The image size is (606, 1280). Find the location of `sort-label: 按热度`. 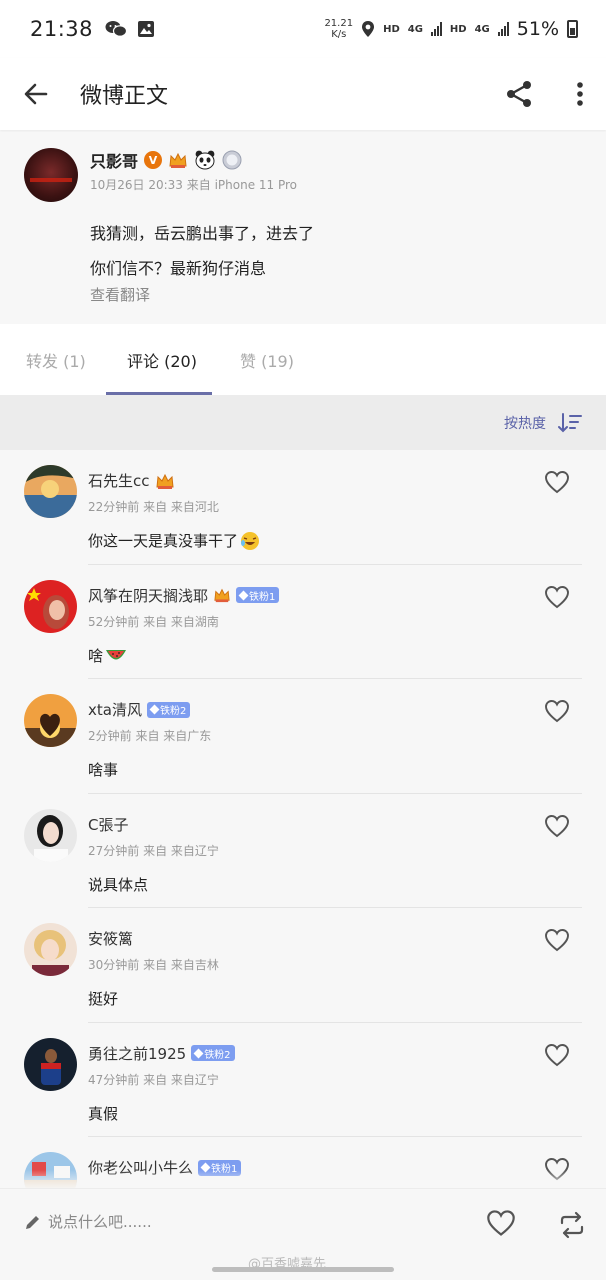

sort-label: 按热度 is located at coordinates (525, 423).